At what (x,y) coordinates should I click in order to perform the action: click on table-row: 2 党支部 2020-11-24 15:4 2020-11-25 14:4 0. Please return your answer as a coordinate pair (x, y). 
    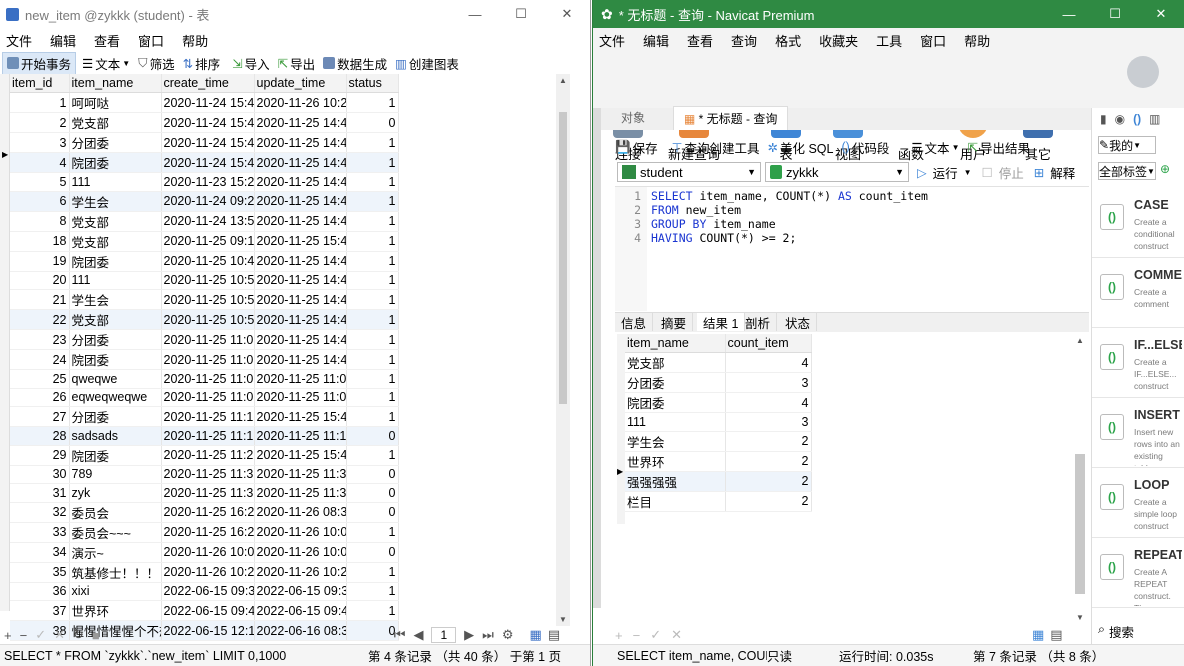
    Looking at the image, I should click on (204, 122).